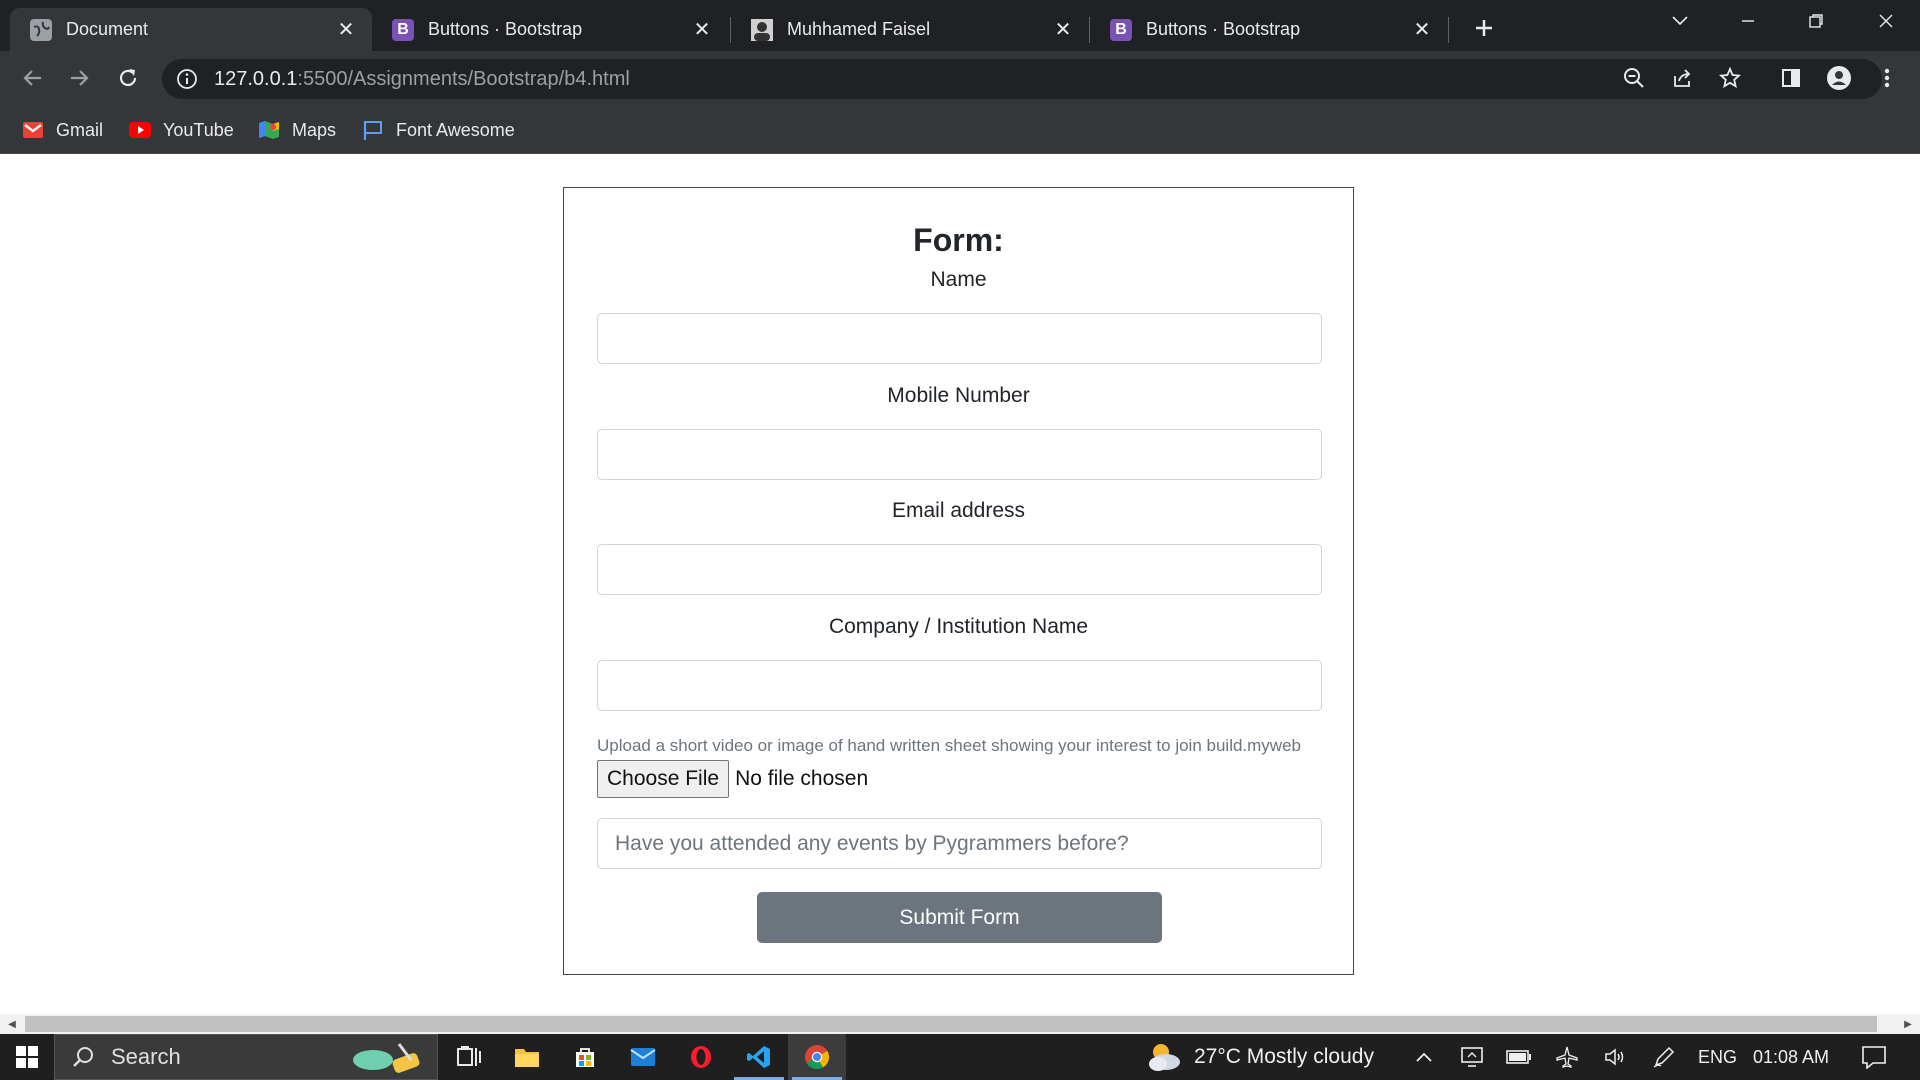 The image size is (1920, 1080). I want to click on side-panel-icon, so click(1791, 78).